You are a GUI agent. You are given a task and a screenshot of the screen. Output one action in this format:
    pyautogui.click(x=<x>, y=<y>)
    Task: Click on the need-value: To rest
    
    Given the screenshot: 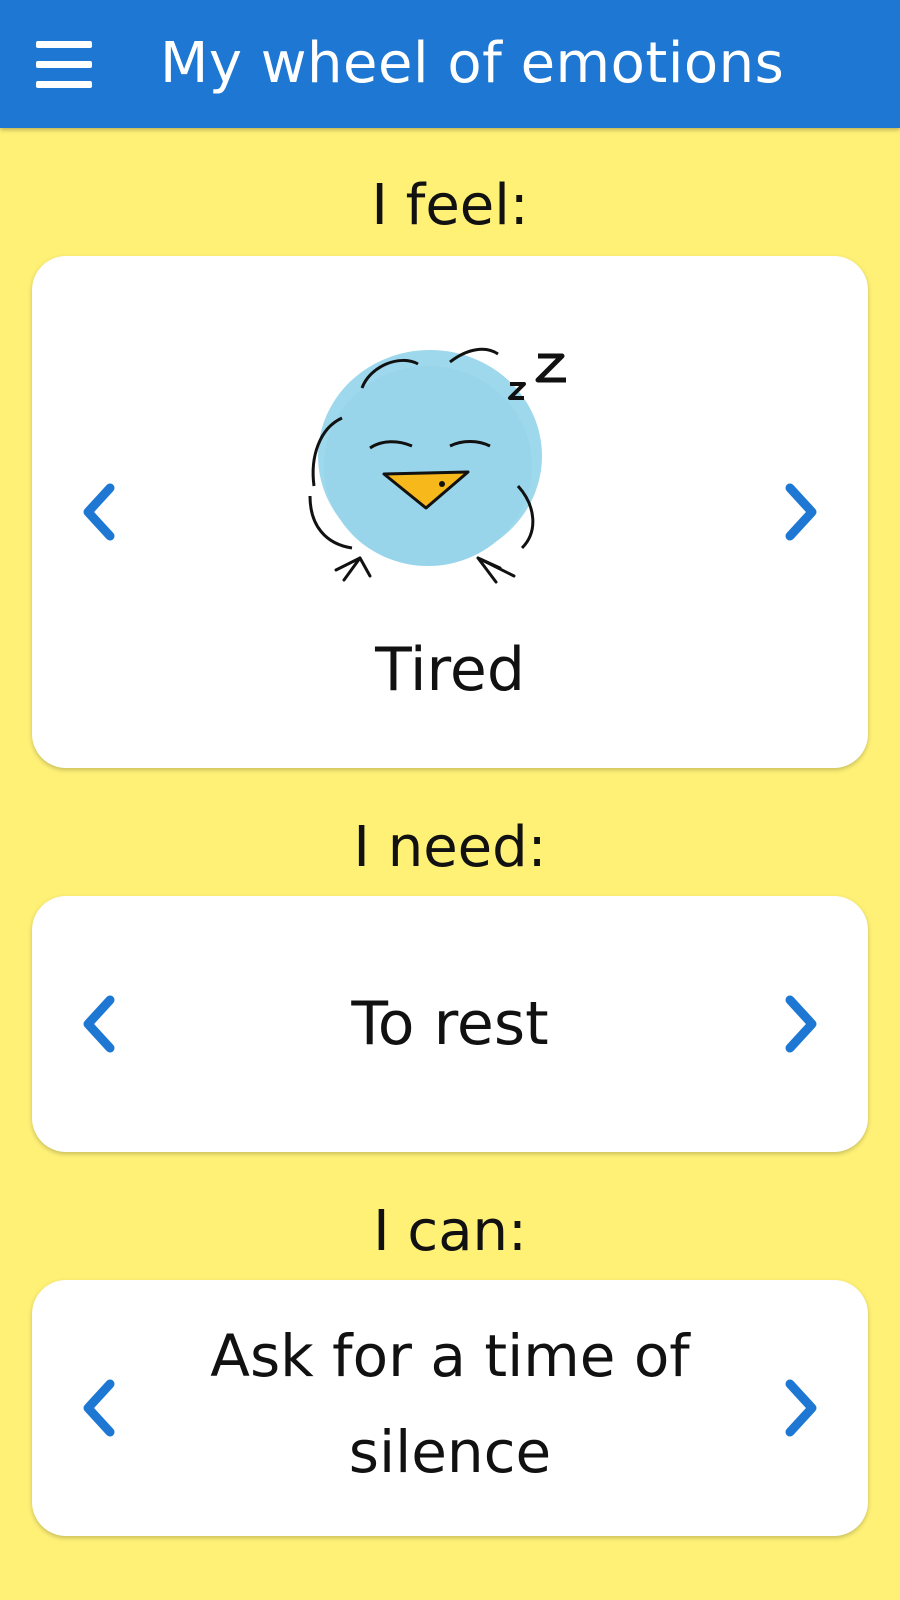 What is the action you would take?
    pyautogui.click(x=450, y=1024)
    